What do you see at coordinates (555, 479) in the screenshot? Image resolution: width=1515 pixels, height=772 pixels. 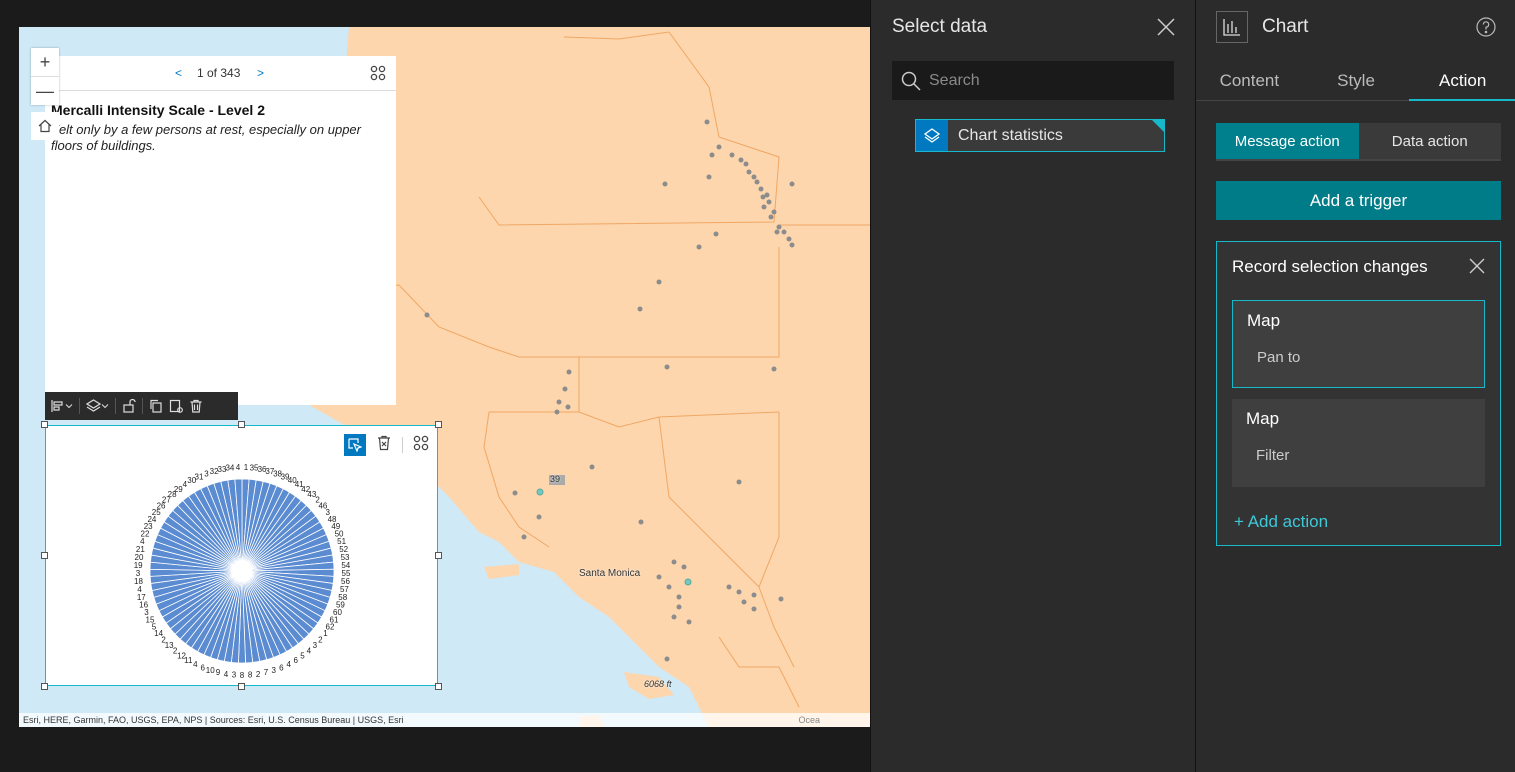 I see `highway-label: 39` at bounding box center [555, 479].